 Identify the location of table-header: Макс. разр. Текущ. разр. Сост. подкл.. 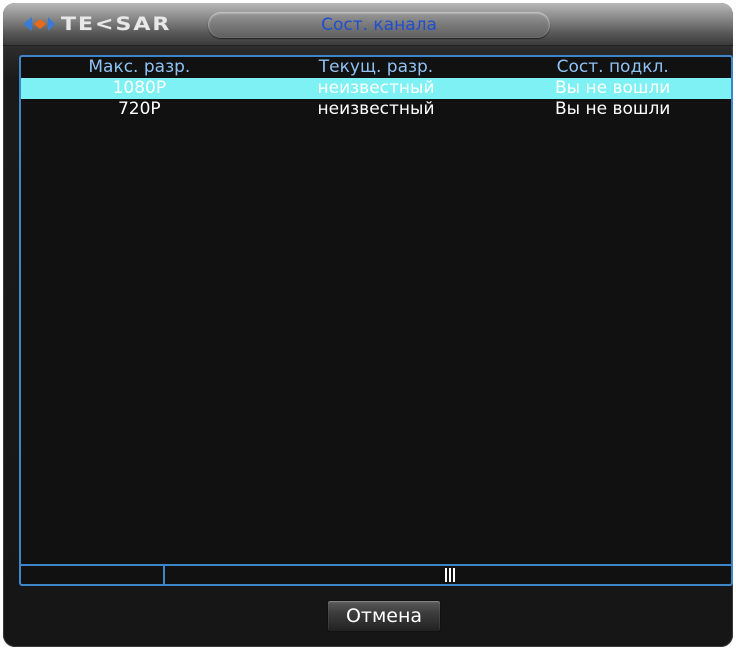
(376, 67).